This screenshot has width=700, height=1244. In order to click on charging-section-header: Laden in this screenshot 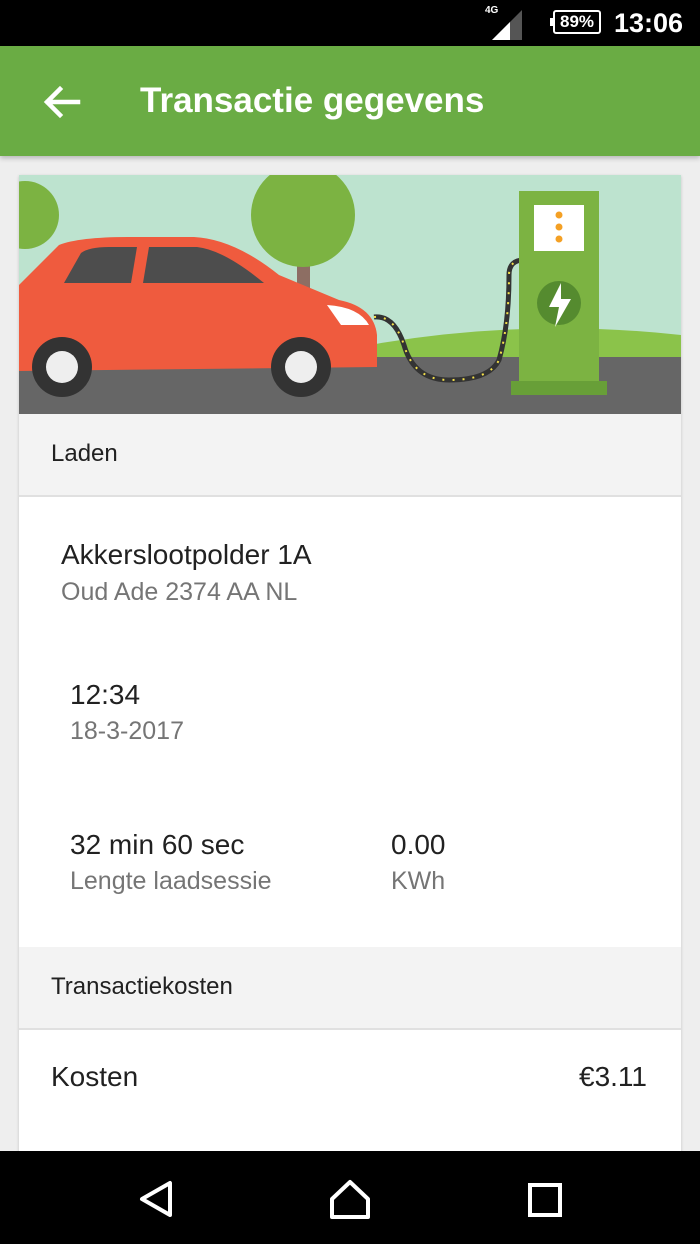, I will do `click(350, 455)`.